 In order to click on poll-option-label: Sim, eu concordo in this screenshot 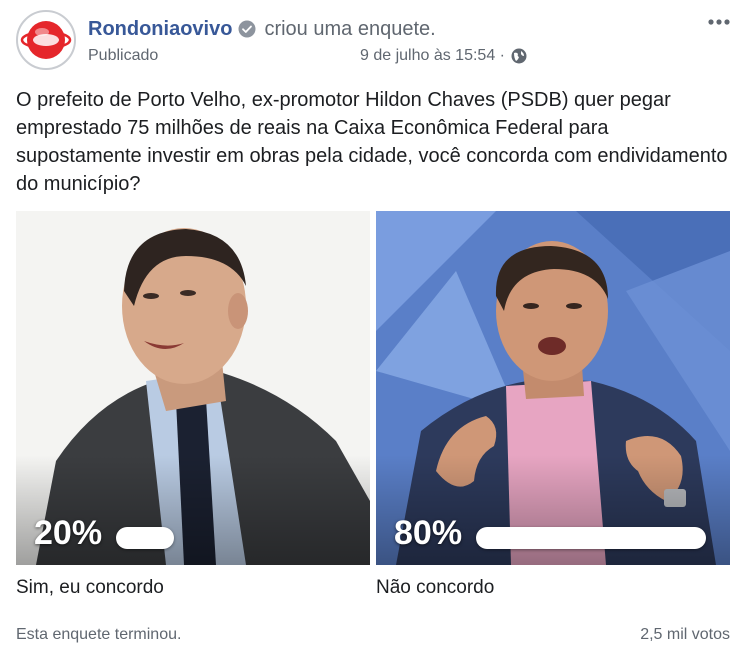, I will do `click(90, 587)`.